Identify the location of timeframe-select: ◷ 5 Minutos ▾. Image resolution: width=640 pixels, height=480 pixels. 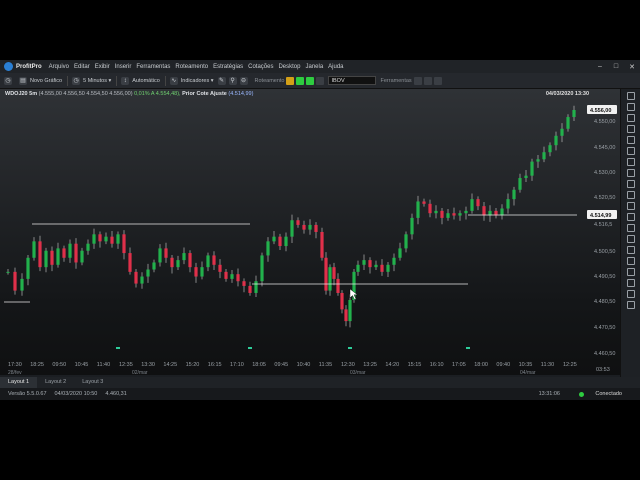
(91, 80).